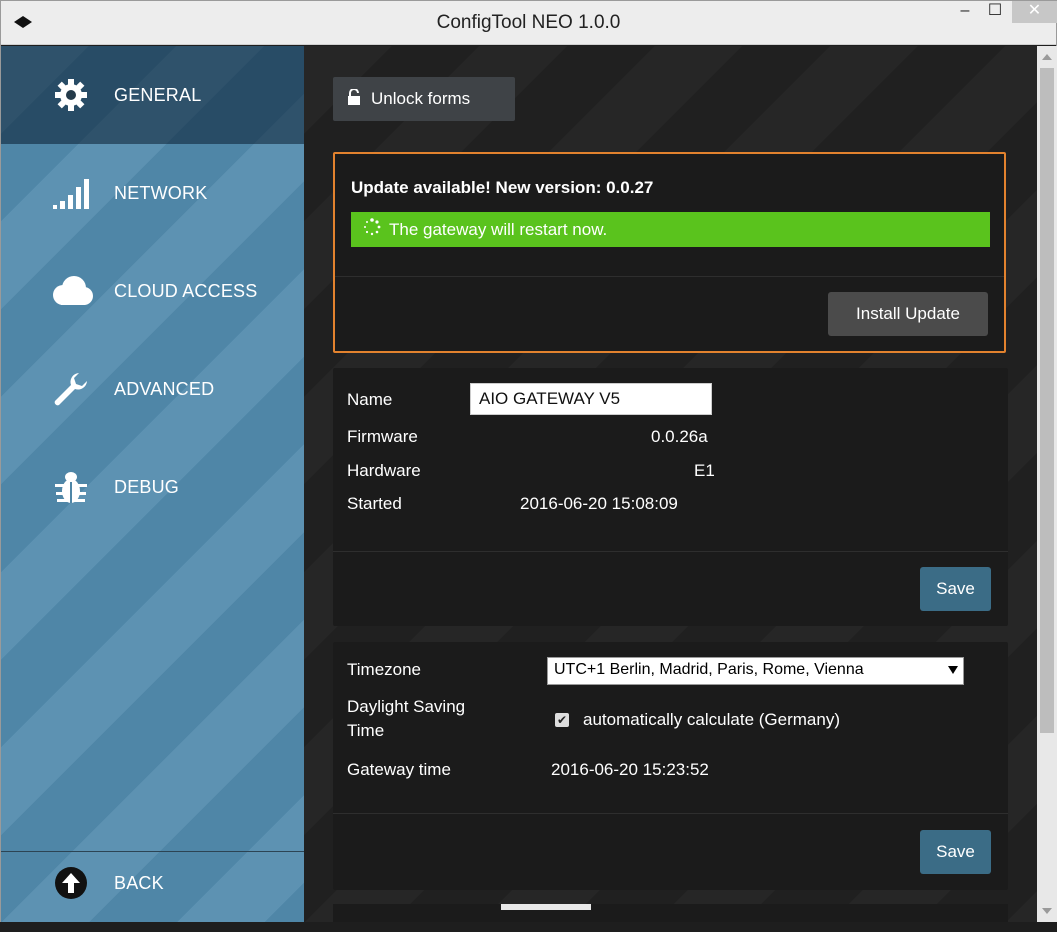 The image size is (1057, 932). I want to click on arrow-up-circle-icon, so click(71, 883).